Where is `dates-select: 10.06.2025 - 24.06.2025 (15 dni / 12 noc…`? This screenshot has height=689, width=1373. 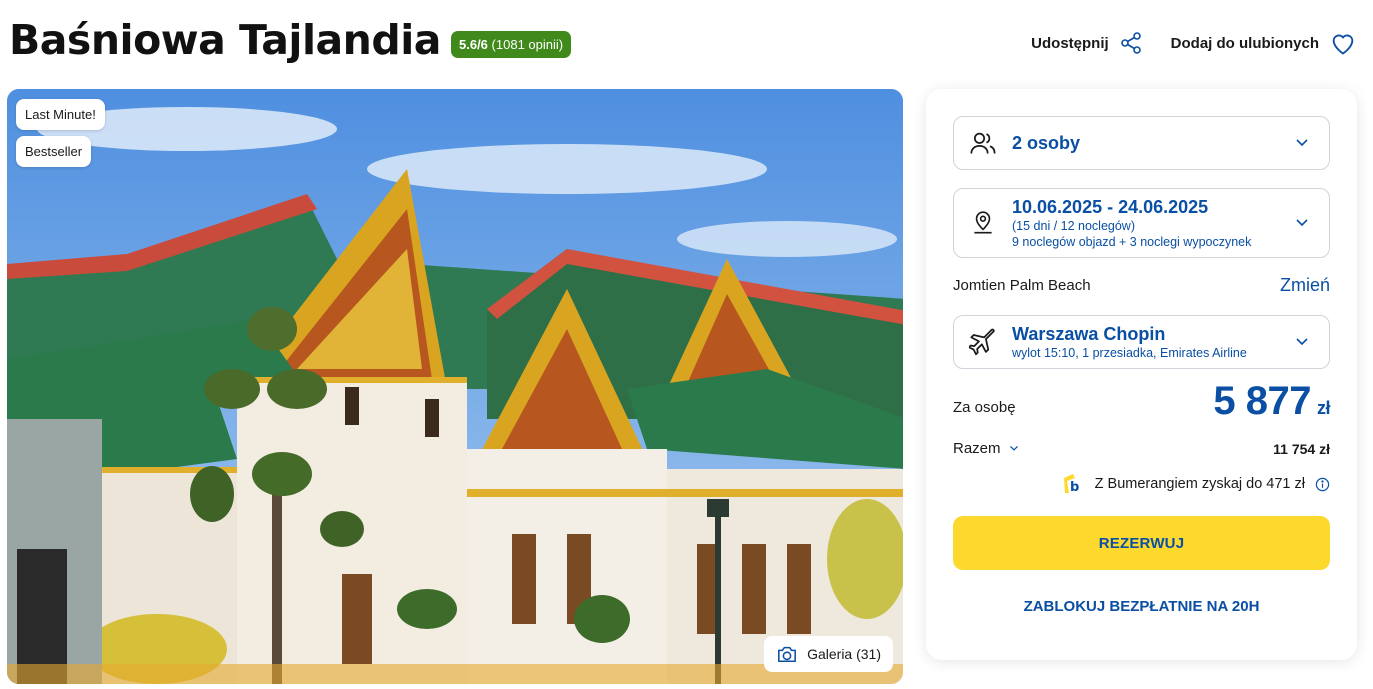 dates-select: 10.06.2025 - 24.06.2025 (15 dni / 12 noc… is located at coordinates (1141, 223).